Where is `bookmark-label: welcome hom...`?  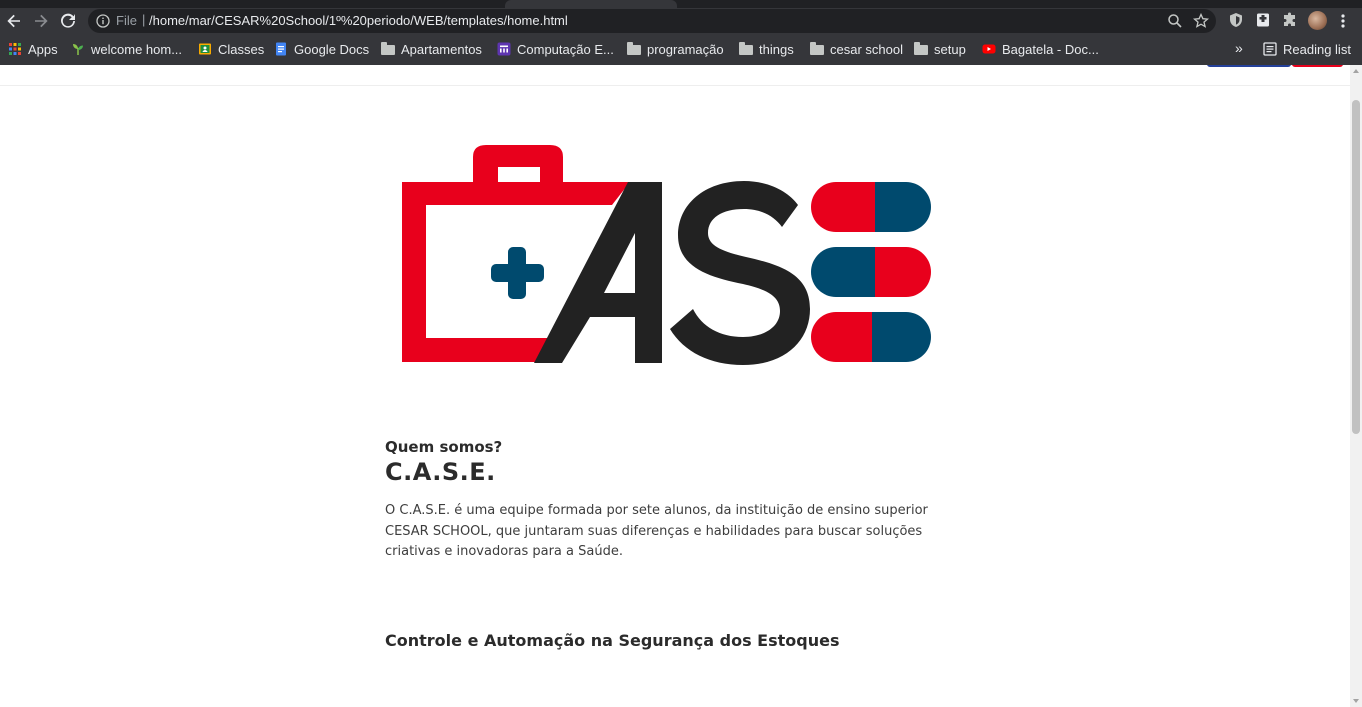 bookmark-label: welcome hom... is located at coordinates (137, 49).